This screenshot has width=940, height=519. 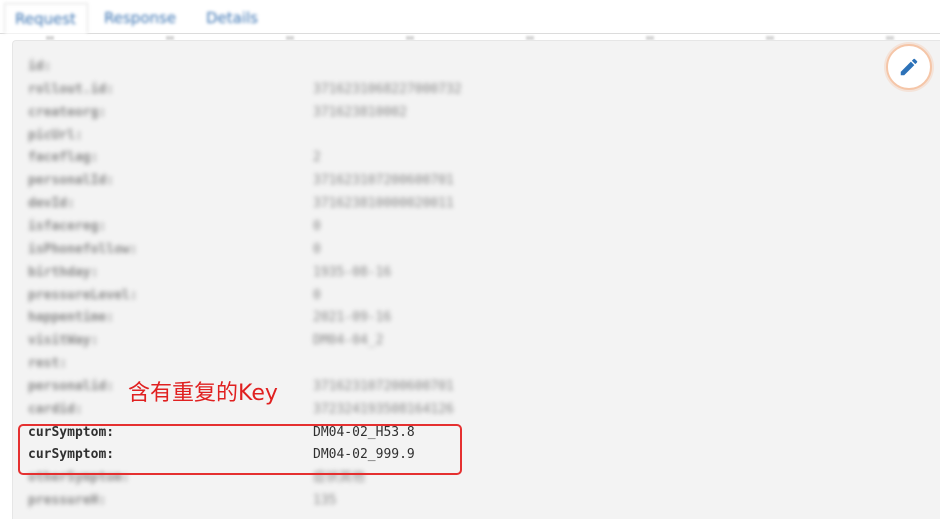 I want to click on row-value: 372324193508164126, so click(x=383, y=409).